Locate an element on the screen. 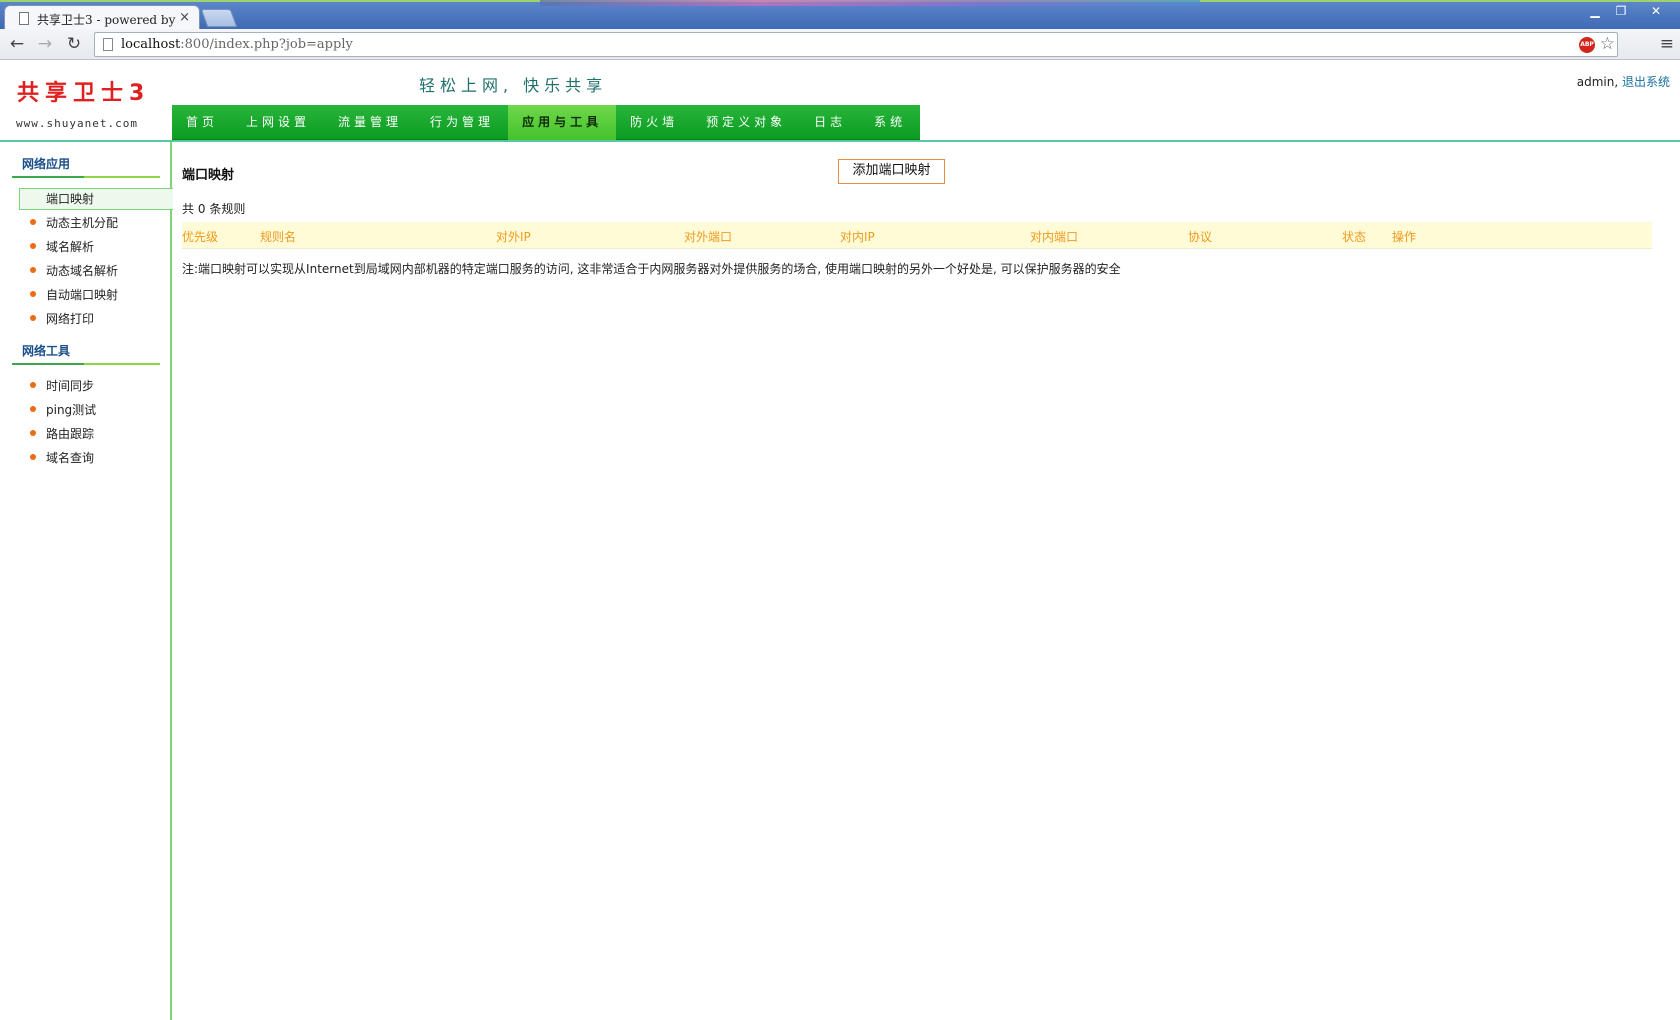 The image size is (1680, 1020). add-port-mapping-button: 添加端口映射 is located at coordinates (891, 171).